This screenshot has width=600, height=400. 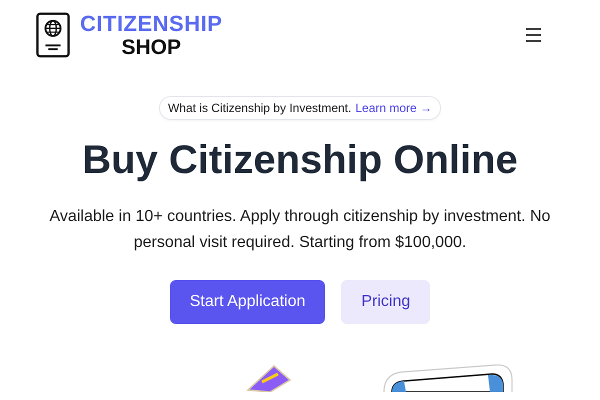 What do you see at coordinates (151, 47) in the screenshot?
I see `logo-text: SHOP` at bounding box center [151, 47].